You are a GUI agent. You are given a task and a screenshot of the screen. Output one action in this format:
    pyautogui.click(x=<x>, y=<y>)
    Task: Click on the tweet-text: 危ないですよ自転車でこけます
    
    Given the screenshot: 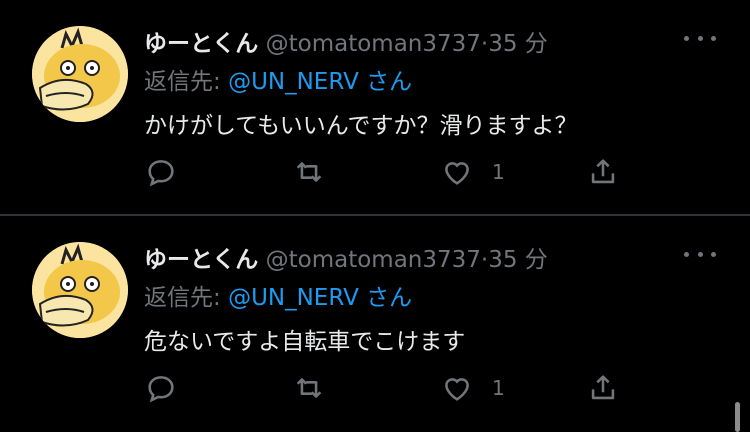 What is the action you would take?
    pyautogui.click(x=305, y=342)
    